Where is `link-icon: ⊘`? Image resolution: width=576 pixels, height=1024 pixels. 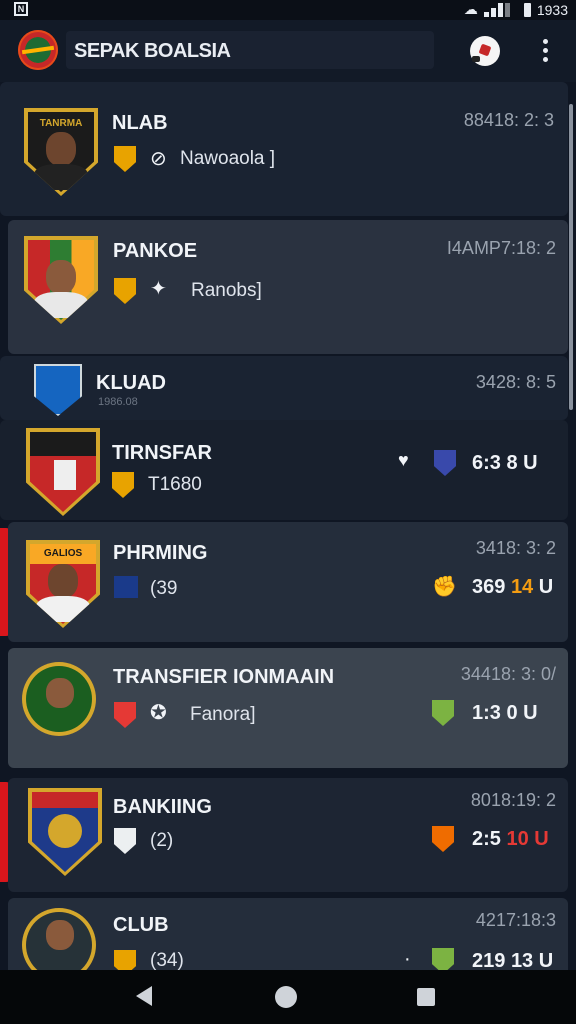
link-icon: ⊘ is located at coordinates (158, 159).